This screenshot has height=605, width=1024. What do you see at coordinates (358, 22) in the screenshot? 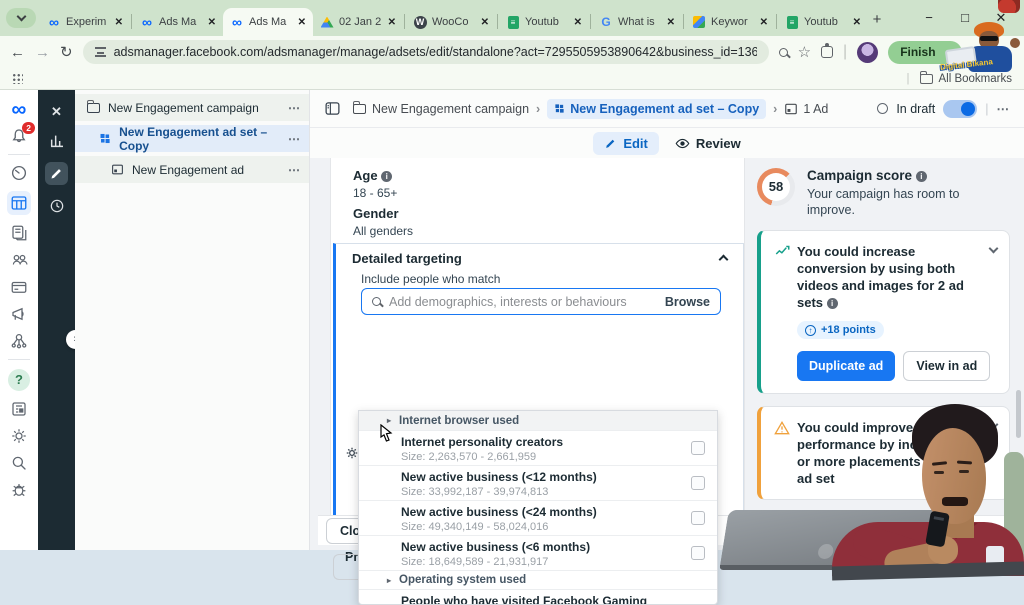
I see `tab-drive-doc: 02 Jan 2 ✕` at bounding box center [358, 22].